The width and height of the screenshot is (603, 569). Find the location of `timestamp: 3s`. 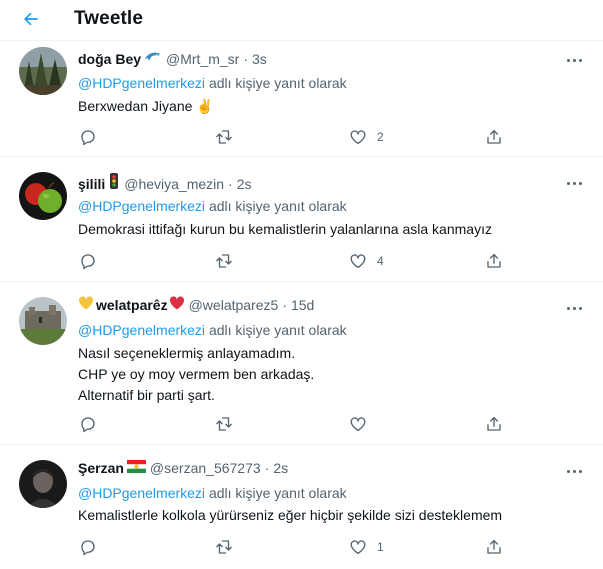

timestamp: 3s is located at coordinates (259, 59).